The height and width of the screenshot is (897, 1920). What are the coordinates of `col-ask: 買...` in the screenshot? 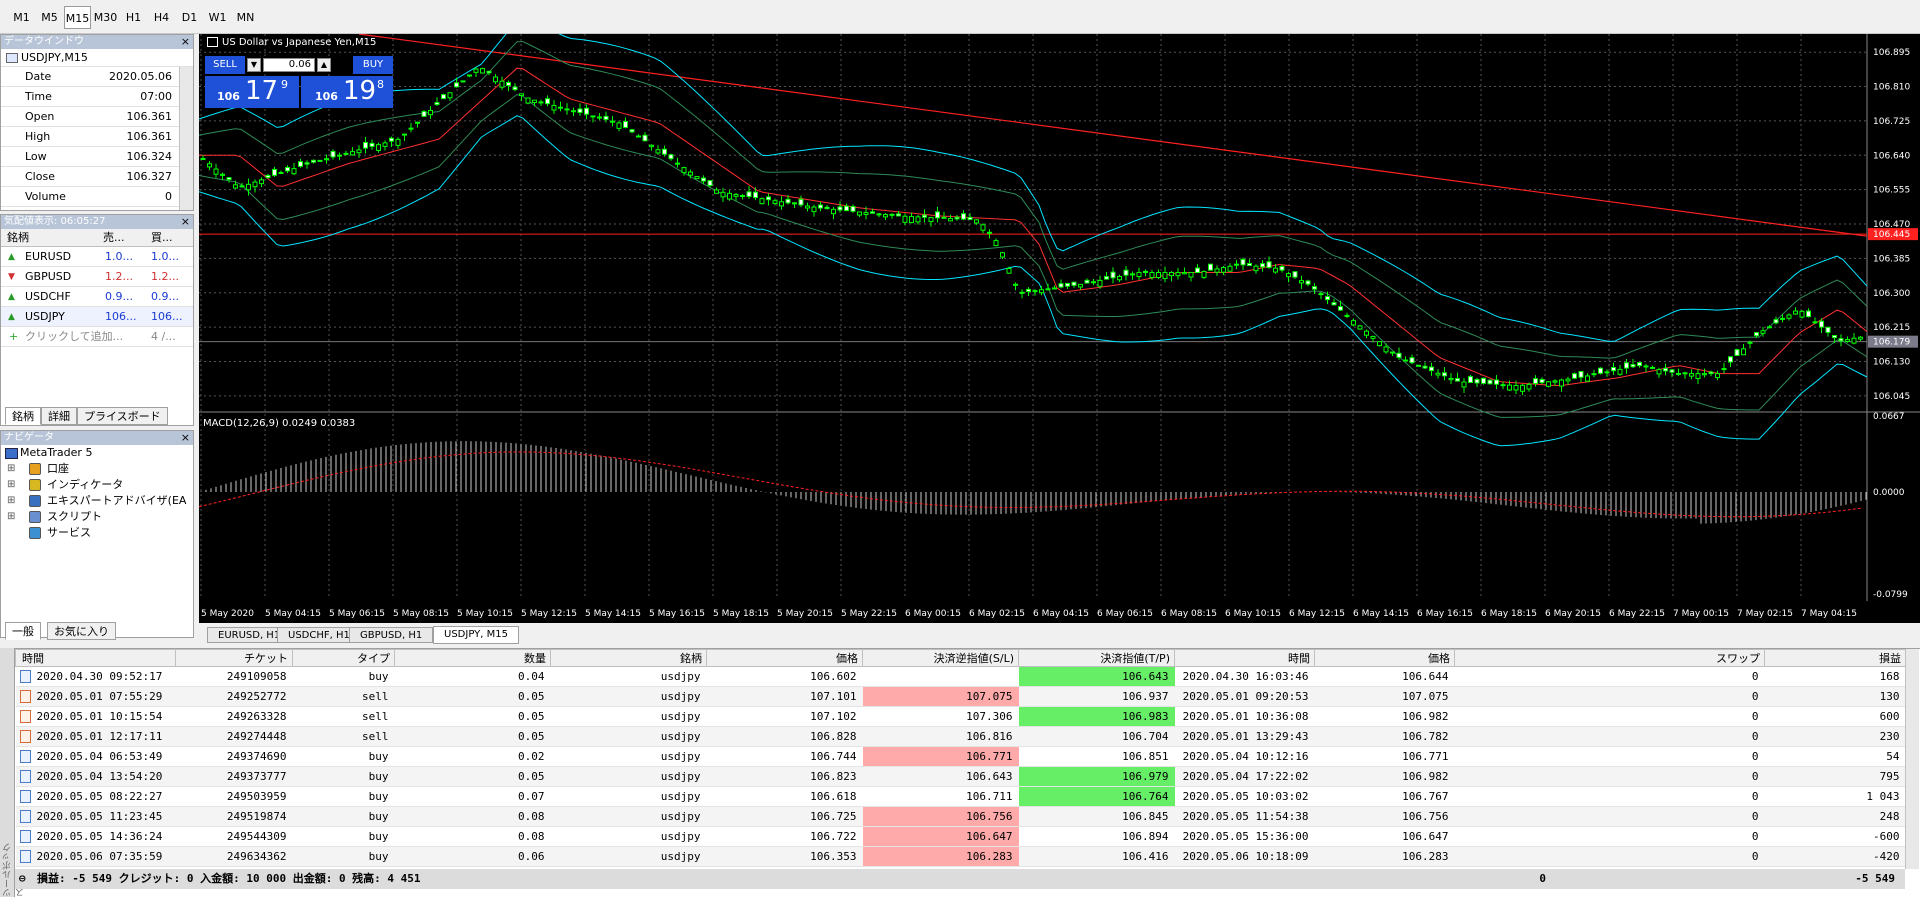 It's located at (162, 238).